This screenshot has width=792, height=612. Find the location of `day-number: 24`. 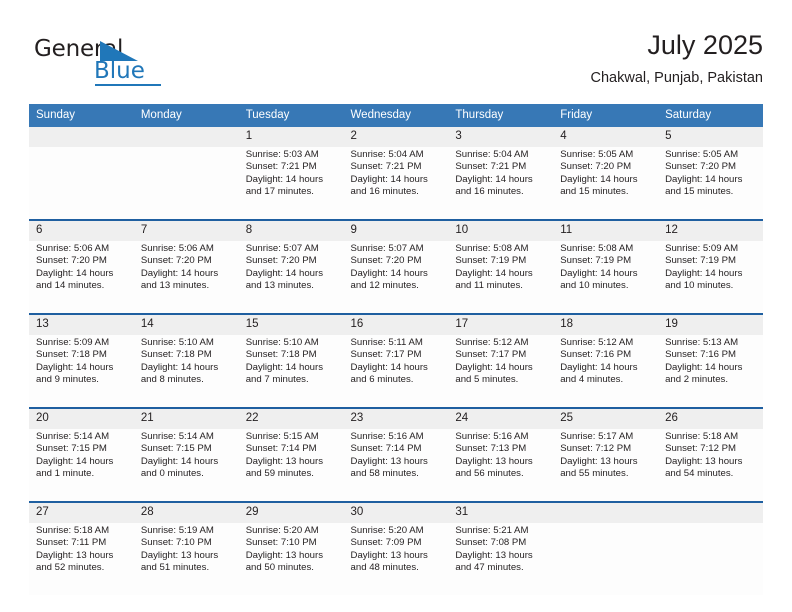

day-number: 24 is located at coordinates (501, 419).